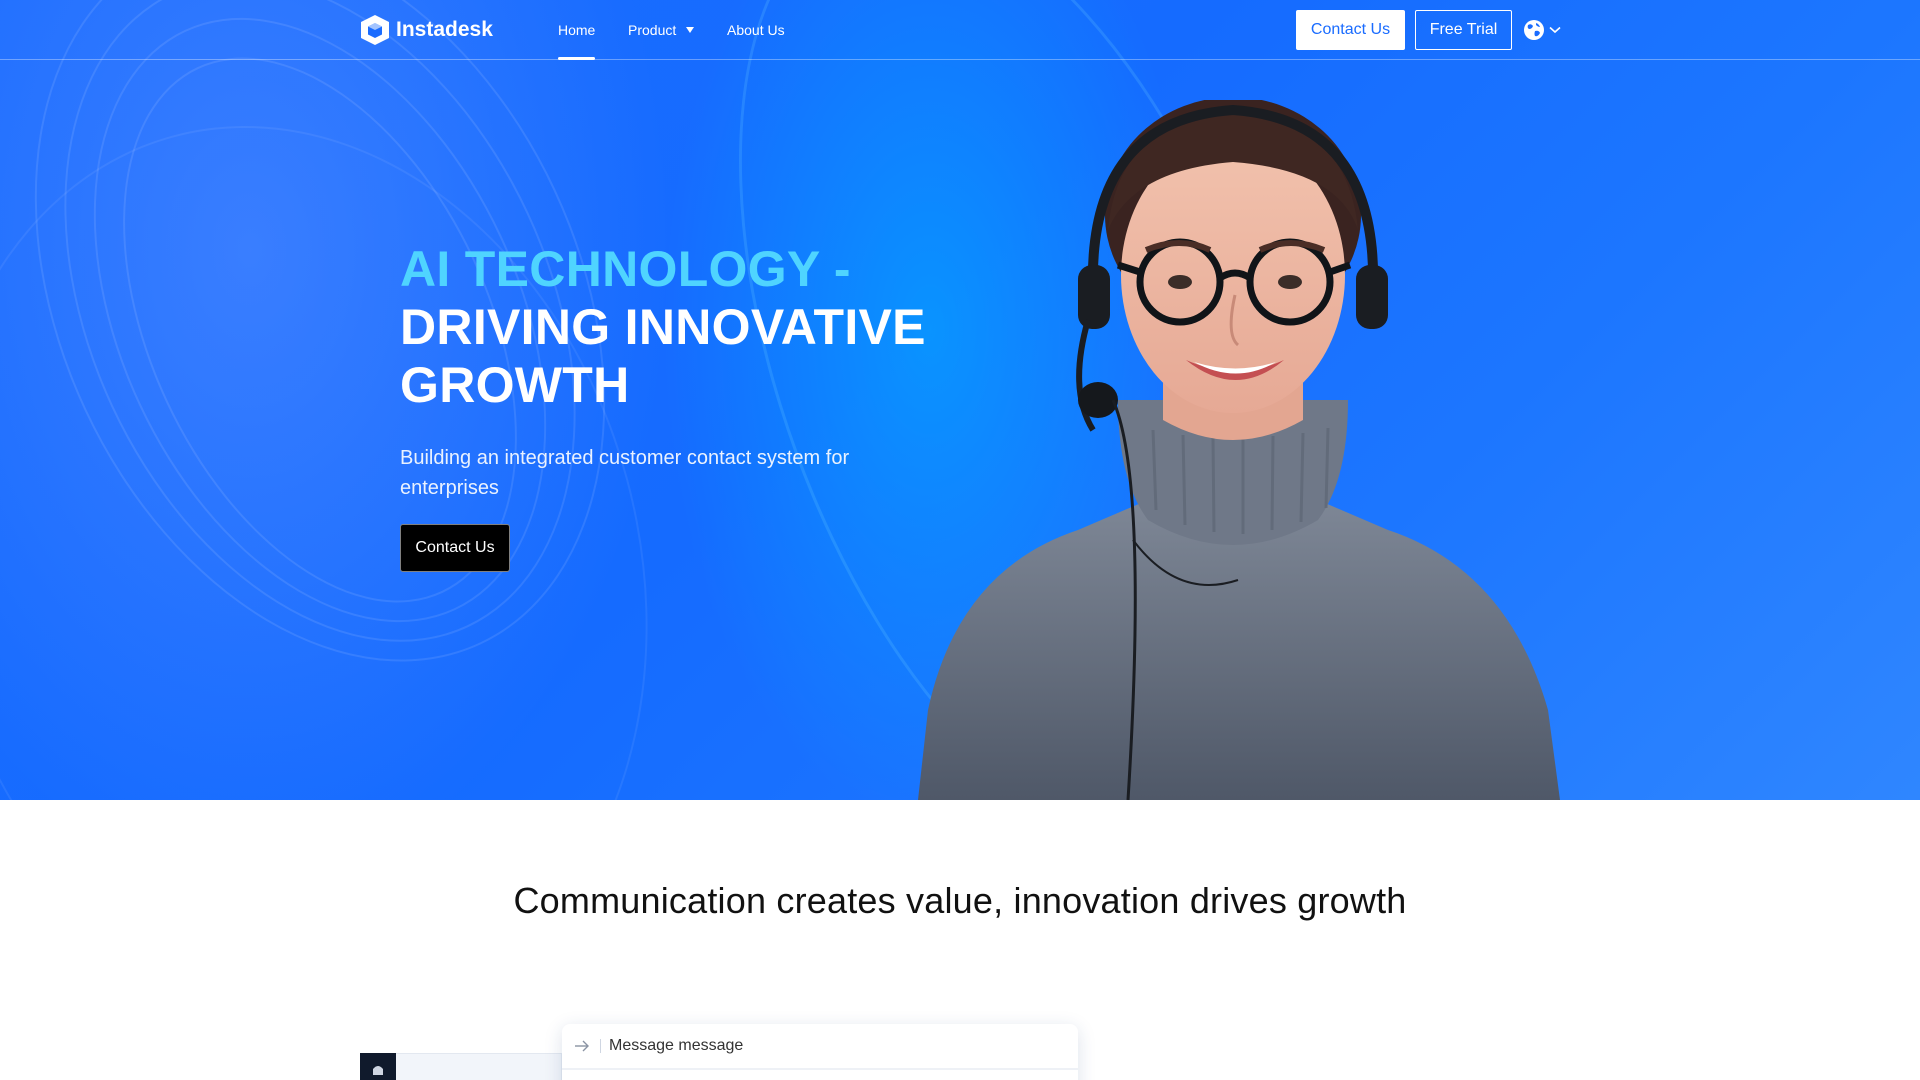 This screenshot has width=1920, height=1080. What do you see at coordinates (378, 1070) in the screenshot?
I see `home-icon` at bounding box center [378, 1070].